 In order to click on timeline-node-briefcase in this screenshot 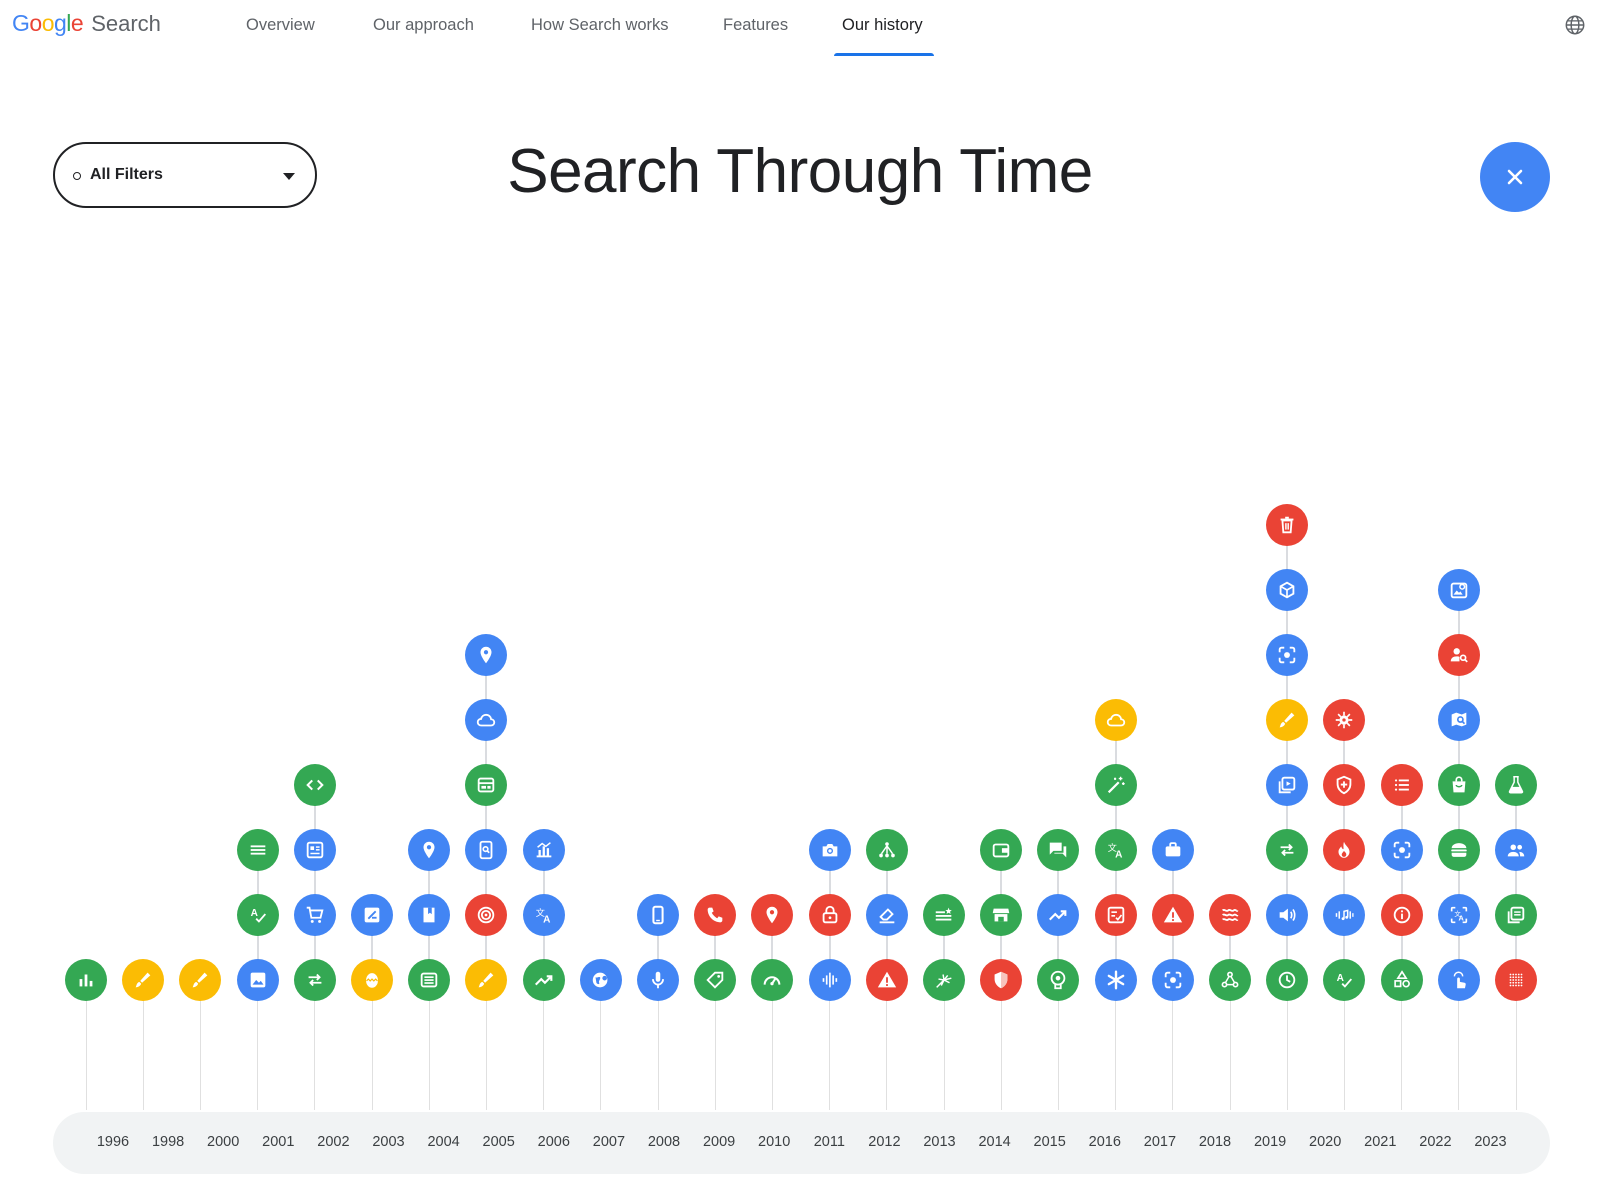, I will do `click(1172, 850)`.